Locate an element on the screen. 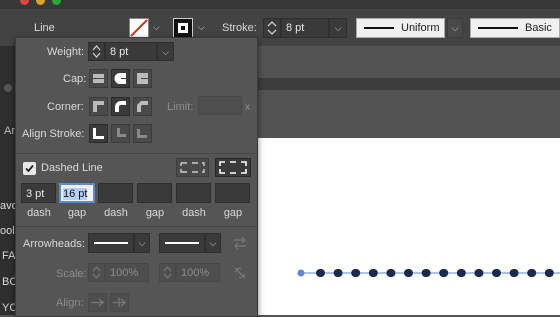 The height and width of the screenshot is (317, 560). stroke-swatch is located at coordinates (183, 28).